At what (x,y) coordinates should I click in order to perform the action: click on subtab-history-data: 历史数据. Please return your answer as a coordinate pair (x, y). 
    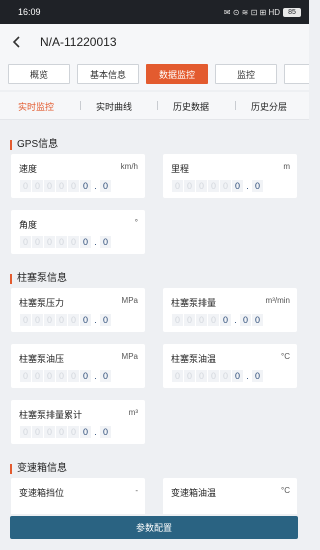
    Looking at the image, I should click on (191, 106).